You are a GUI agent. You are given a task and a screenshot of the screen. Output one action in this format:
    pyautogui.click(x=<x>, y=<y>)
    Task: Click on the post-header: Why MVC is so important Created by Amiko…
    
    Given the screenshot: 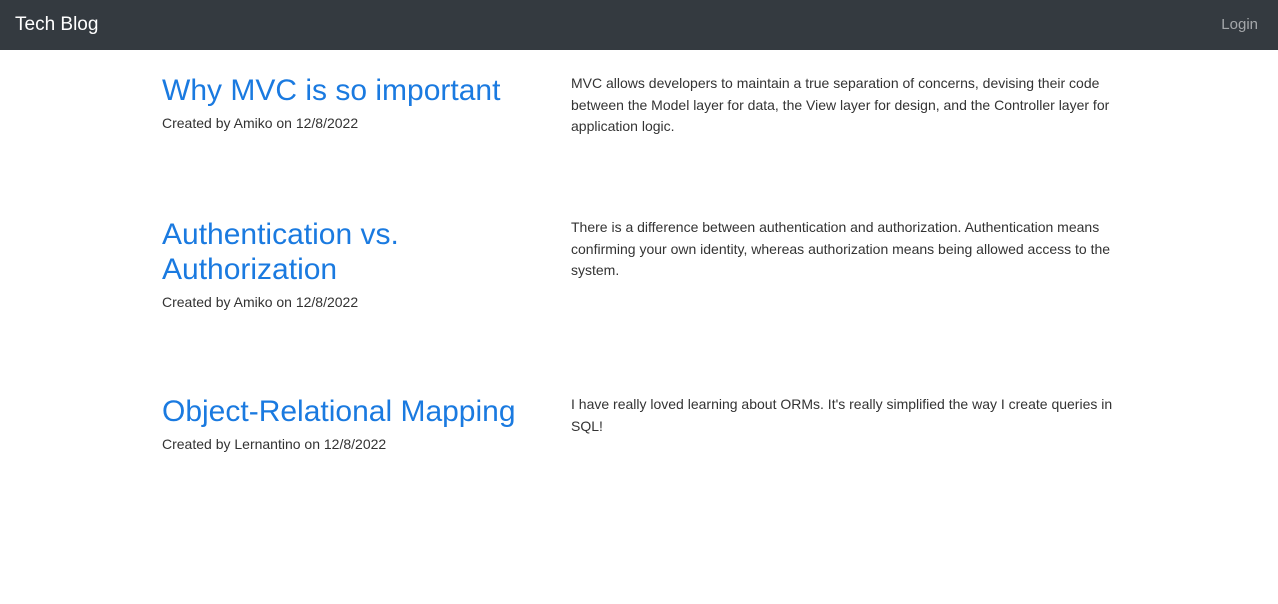 What is the action you would take?
    pyautogui.click(x=352, y=102)
    